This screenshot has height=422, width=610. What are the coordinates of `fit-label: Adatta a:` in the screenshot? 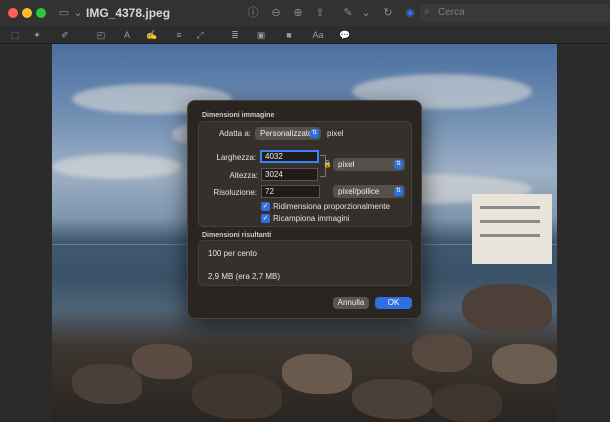 It's located at (234, 133).